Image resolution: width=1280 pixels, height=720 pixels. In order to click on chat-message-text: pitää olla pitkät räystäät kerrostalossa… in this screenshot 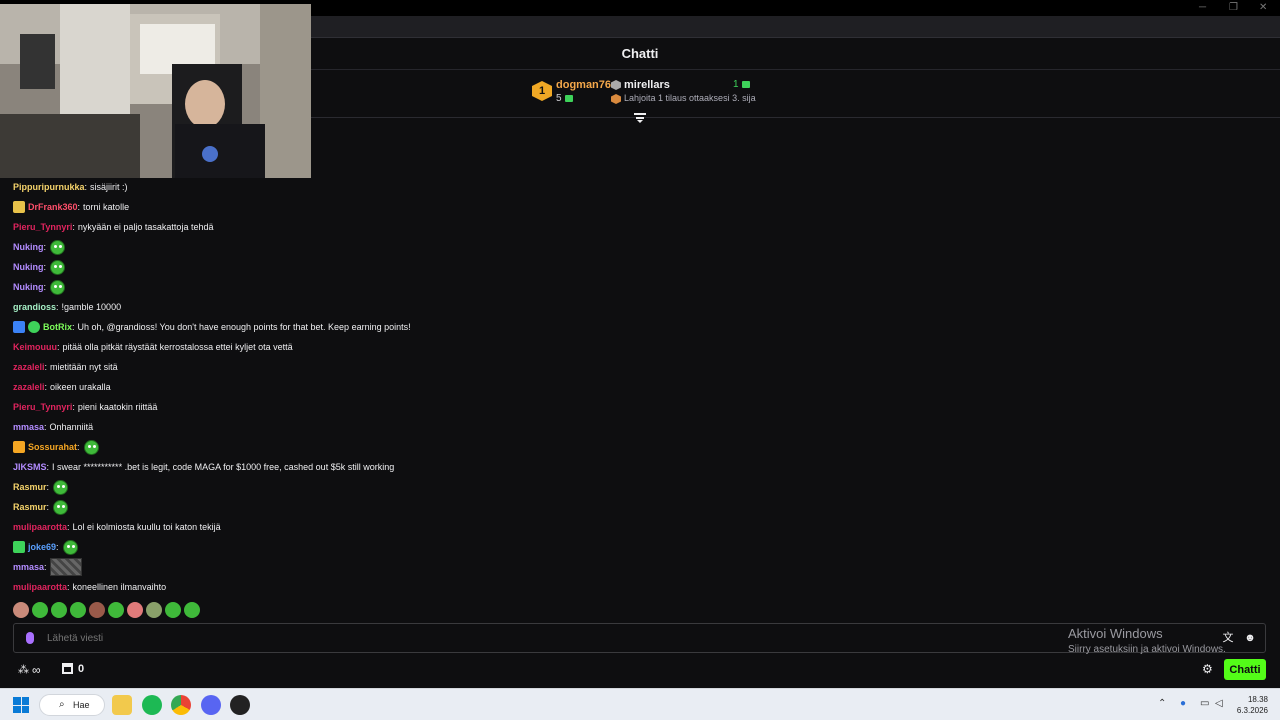, I will do `click(177, 347)`.